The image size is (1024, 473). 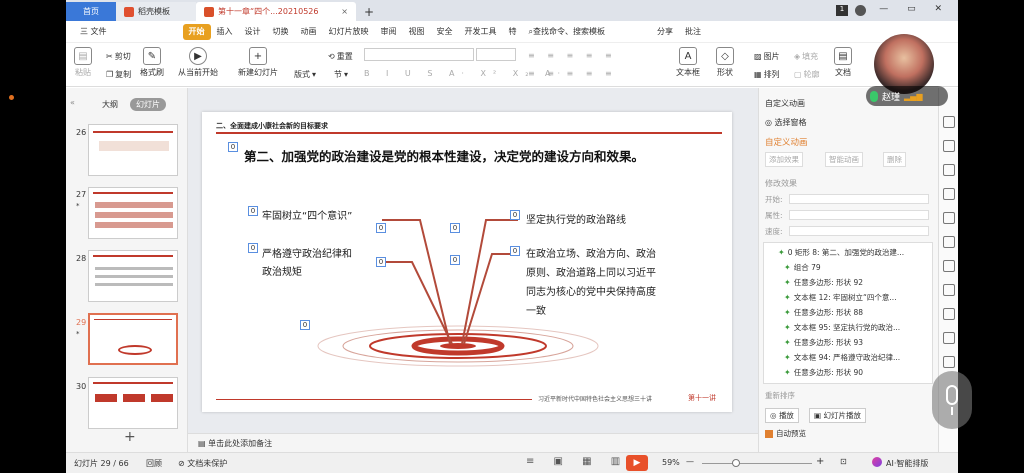 What do you see at coordinates (949, 314) in the screenshot?
I see `share-tool-icon` at bounding box center [949, 314].